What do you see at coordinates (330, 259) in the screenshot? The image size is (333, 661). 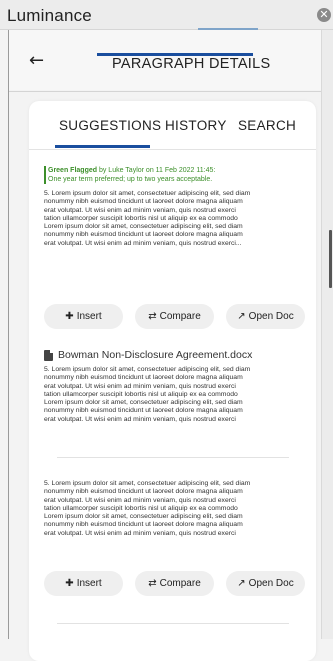 I see `scrollbar-thumb` at bounding box center [330, 259].